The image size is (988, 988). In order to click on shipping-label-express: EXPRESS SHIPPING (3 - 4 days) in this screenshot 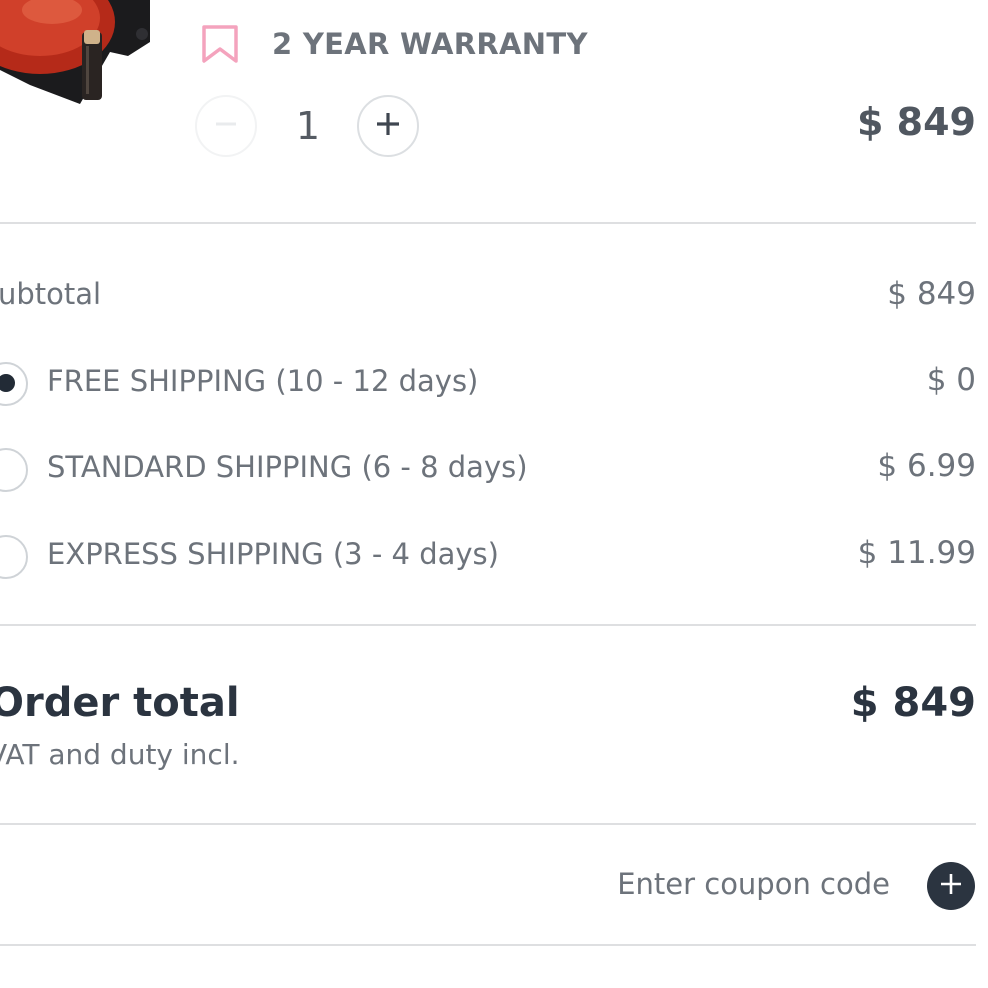, I will do `click(273, 554)`.